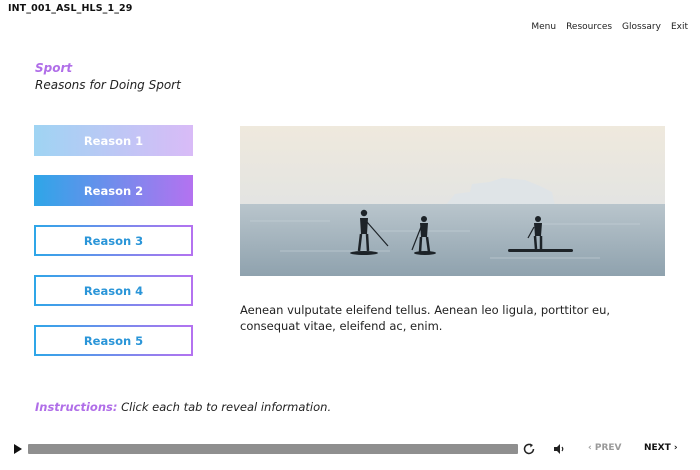 The image size is (700, 470). I want to click on prev-button: ‹ PREV, so click(604, 448).